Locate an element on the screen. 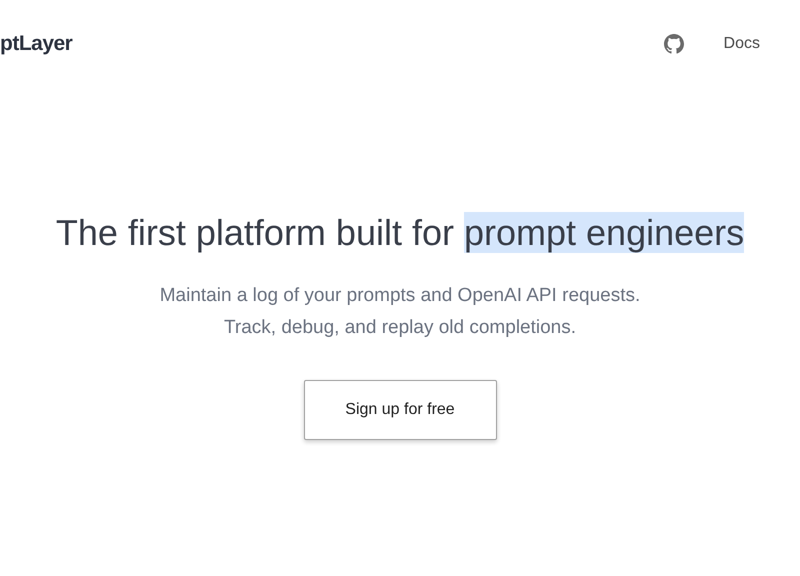 The width and height of the screenshot is (800, 576). github-icon is located at coordinates (674, 44).